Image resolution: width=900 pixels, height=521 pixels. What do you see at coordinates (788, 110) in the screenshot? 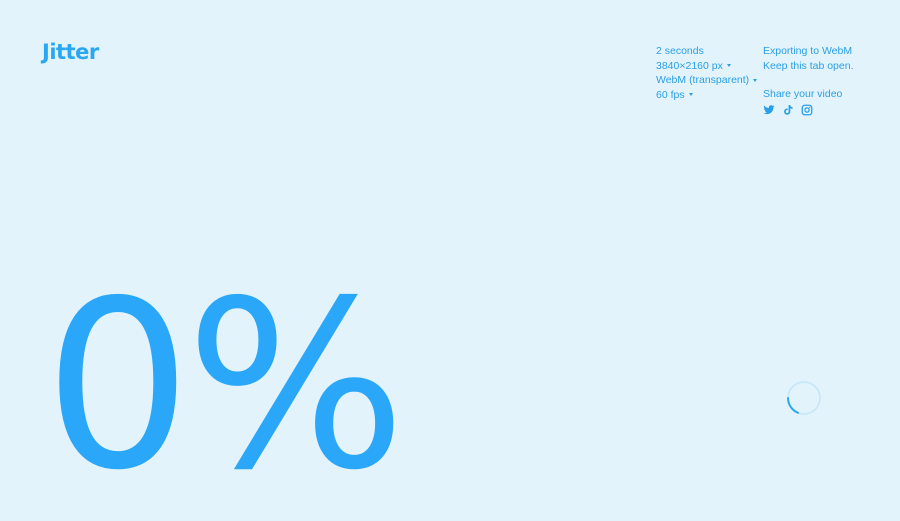
I see `tiktok-icon` at bounding box center [788, 110].